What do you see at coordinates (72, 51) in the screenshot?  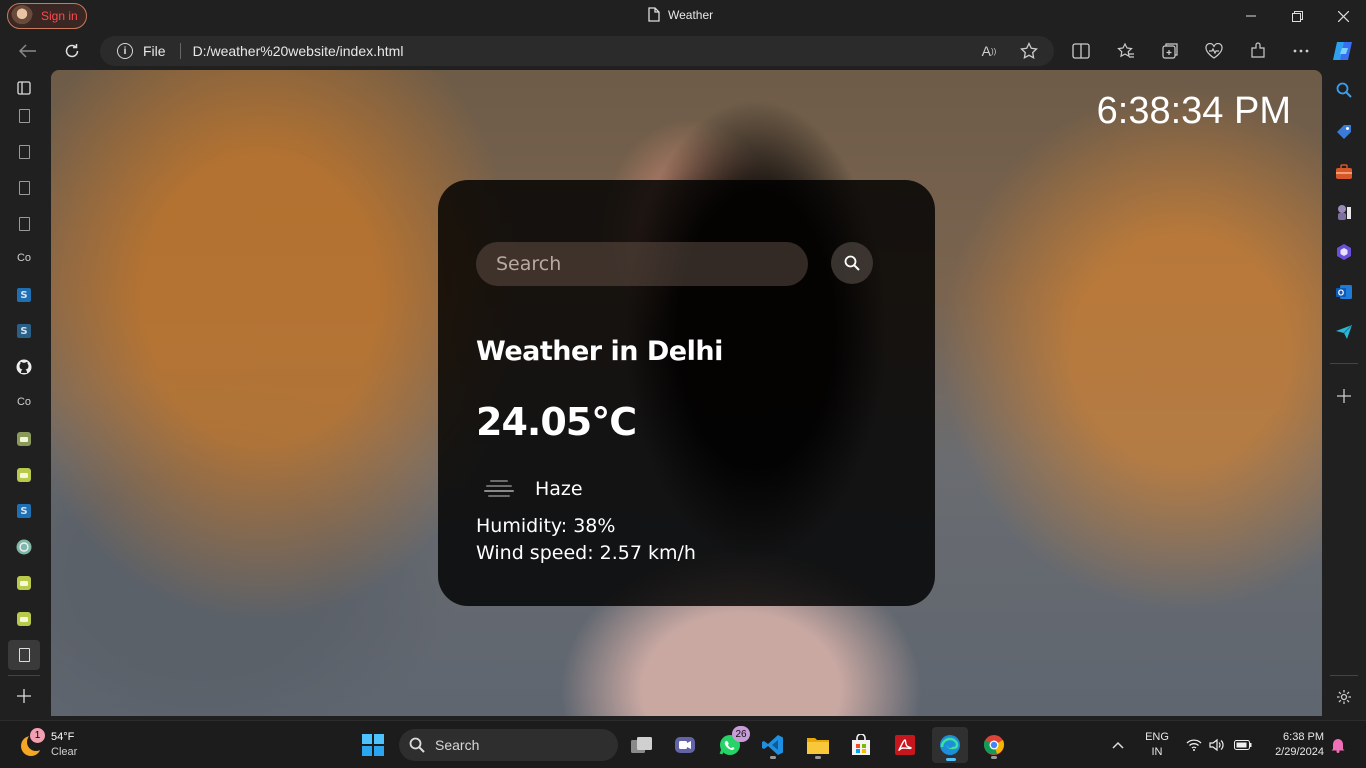 I see `refresh-button` at bounding box center [72, 51].